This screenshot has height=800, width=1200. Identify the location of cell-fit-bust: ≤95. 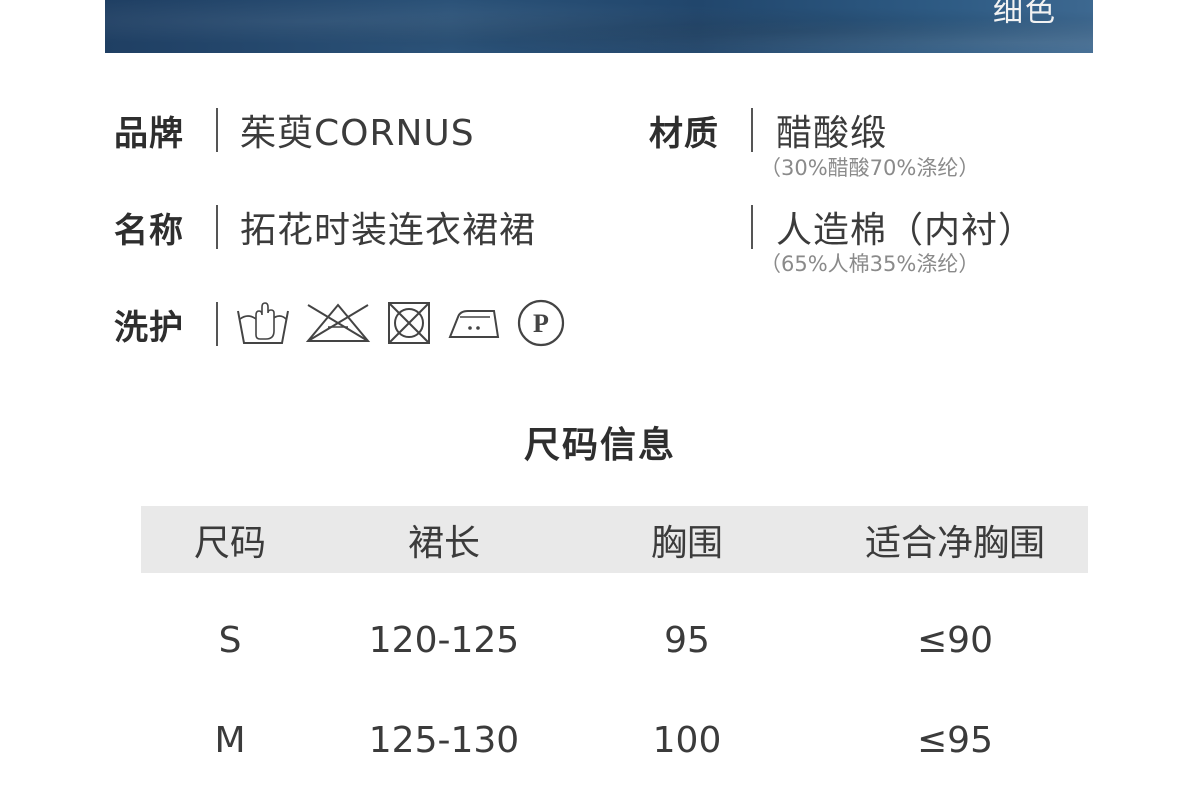
(955, 740).